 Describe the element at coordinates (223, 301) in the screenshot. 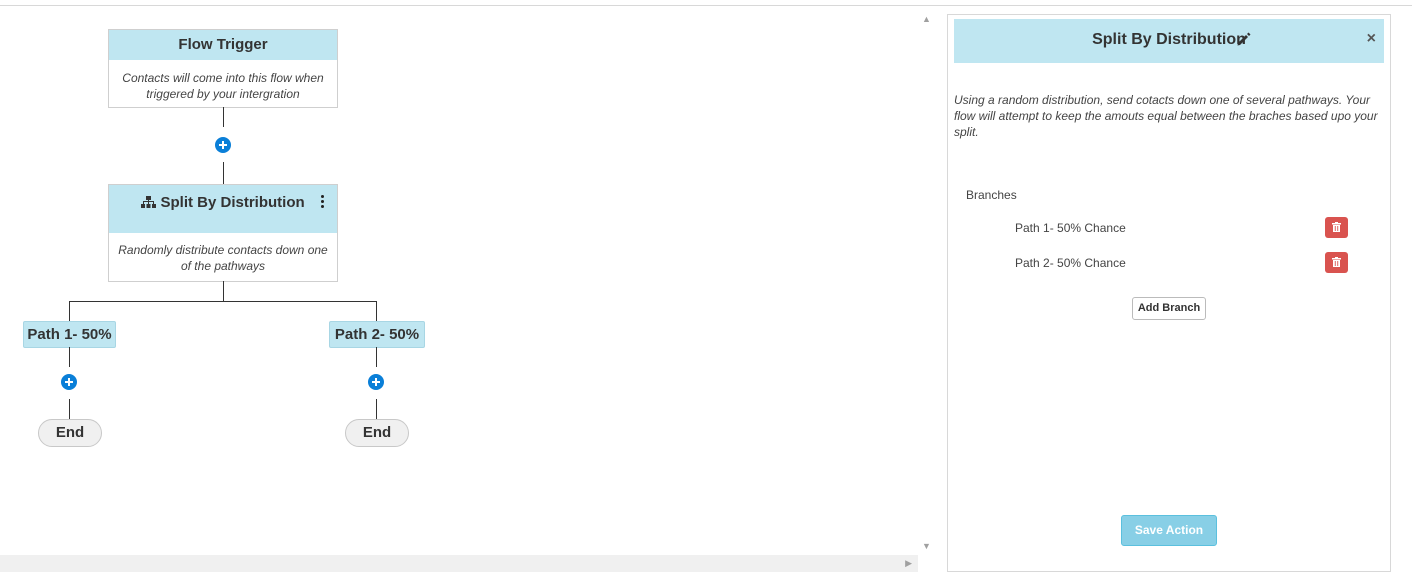

I see `branch-connector` at that location.